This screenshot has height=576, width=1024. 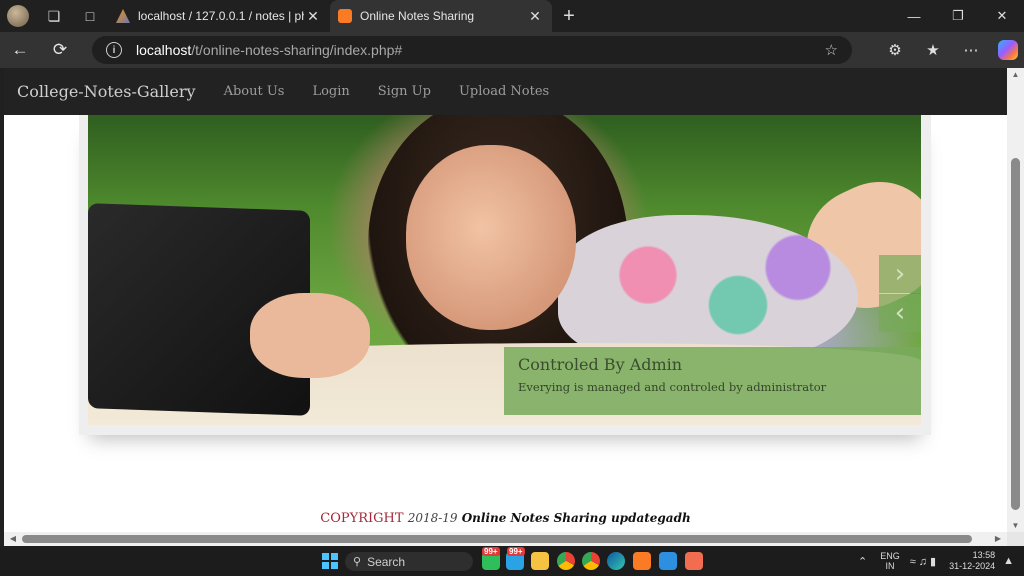 I want to click on new-tab-button: +, so click(x=569, y=16).